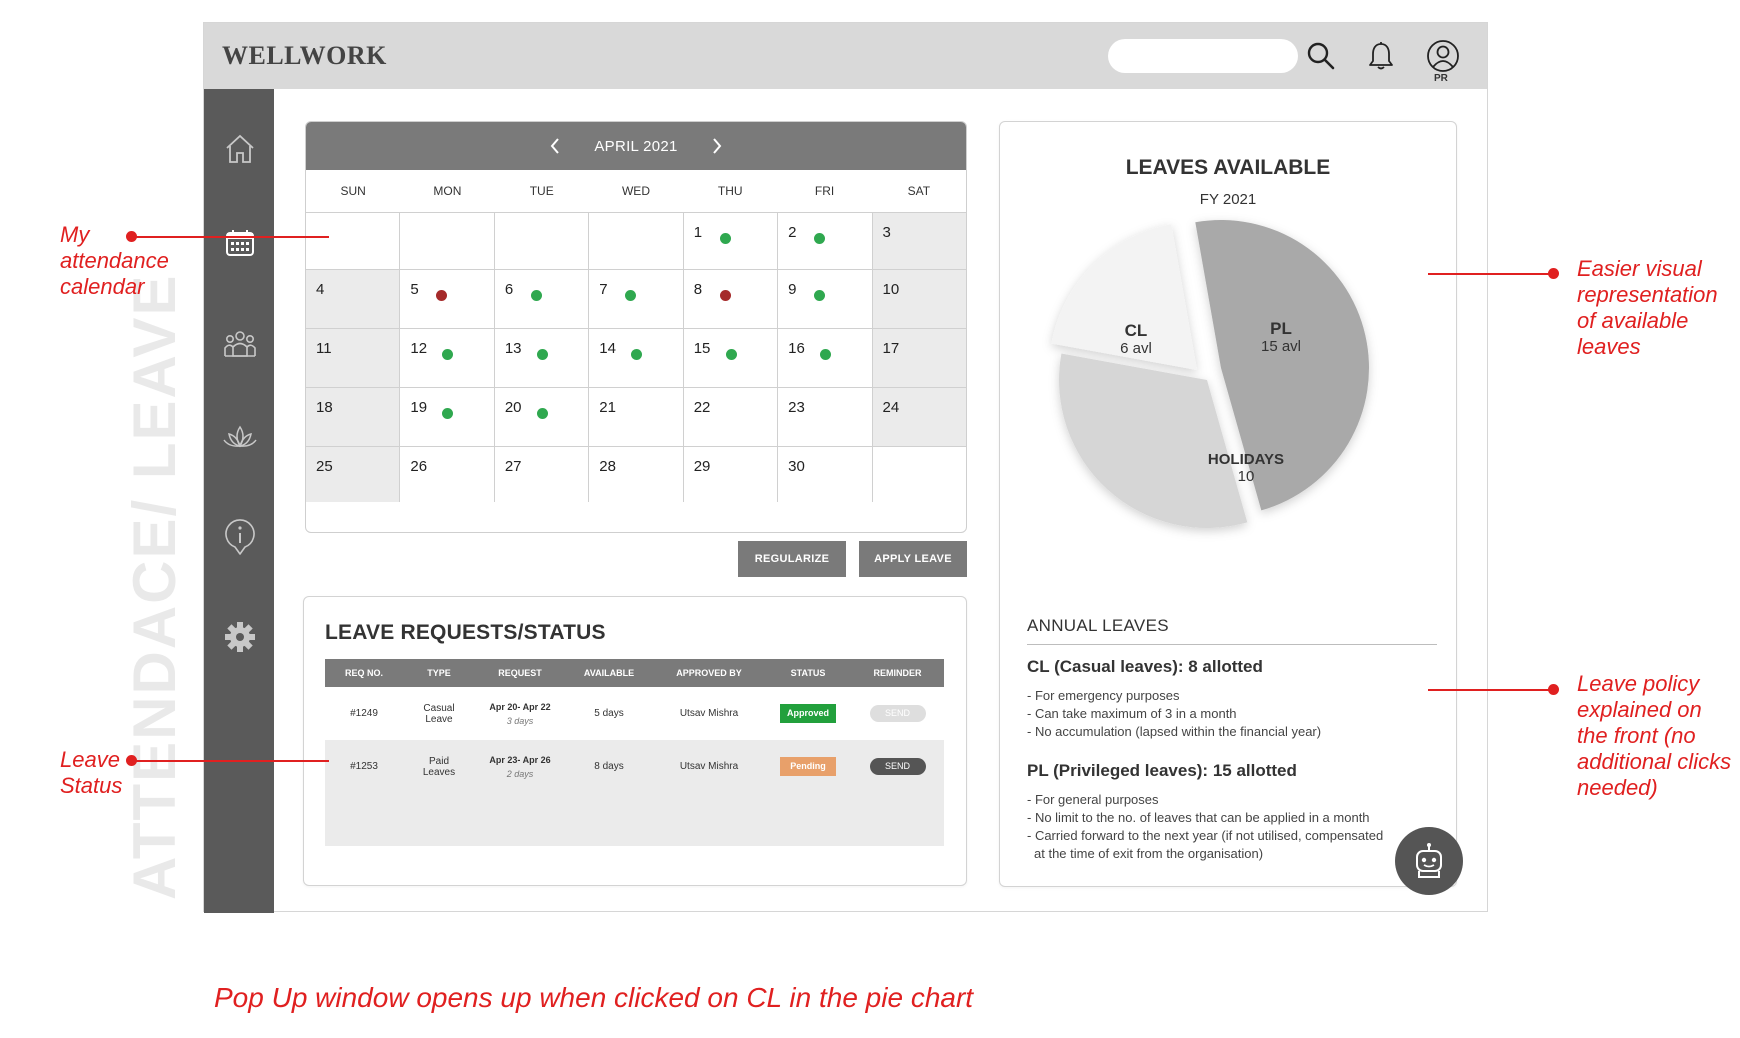  I want to click on annual-leaves-heading: ANNUAL LEAVES, so click(1098, 625).